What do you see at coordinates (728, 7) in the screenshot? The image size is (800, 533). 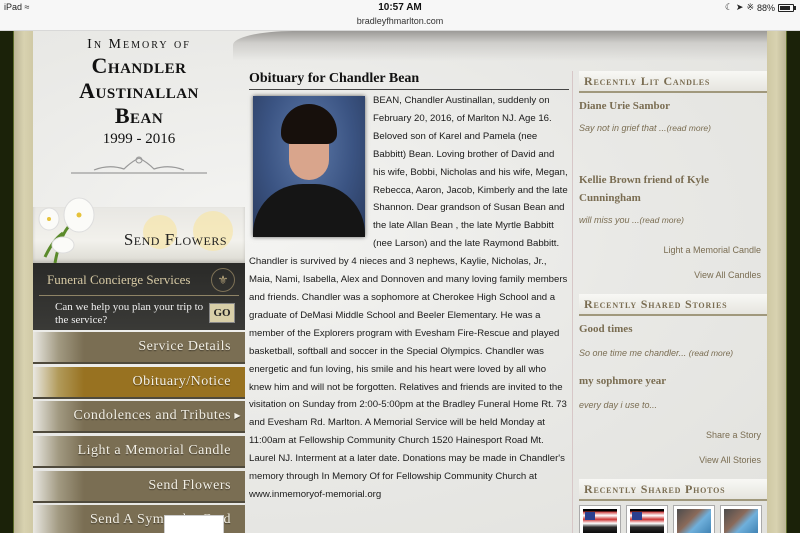 I see `moon-icon: ☾` at bounding box center [728, 7].